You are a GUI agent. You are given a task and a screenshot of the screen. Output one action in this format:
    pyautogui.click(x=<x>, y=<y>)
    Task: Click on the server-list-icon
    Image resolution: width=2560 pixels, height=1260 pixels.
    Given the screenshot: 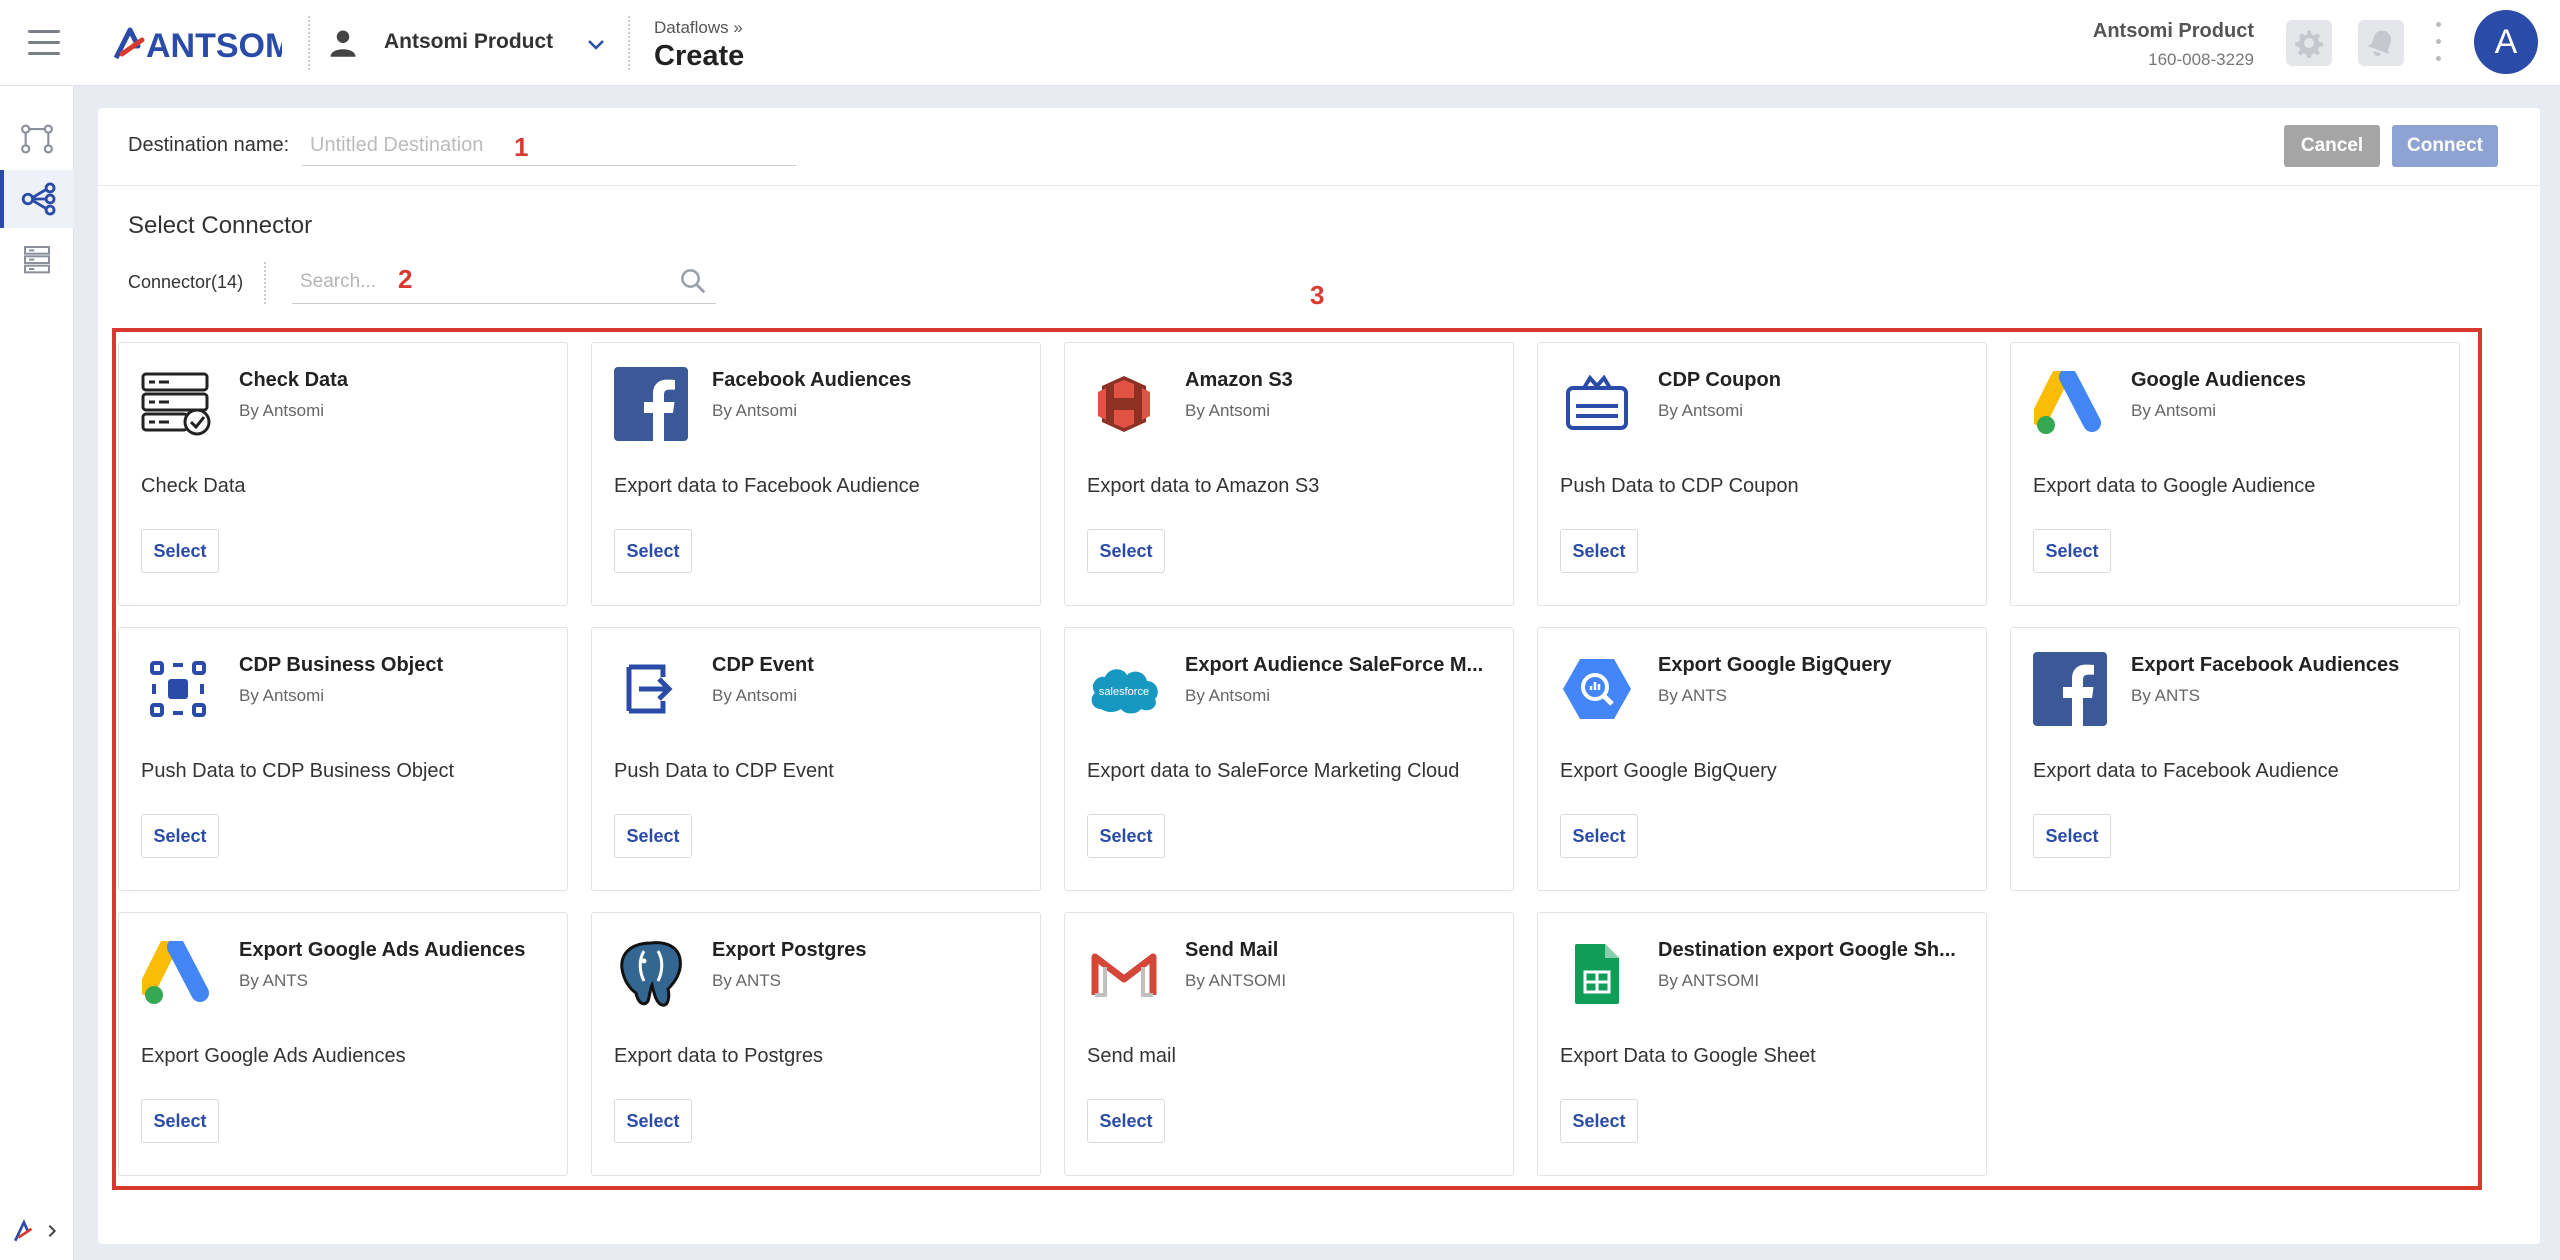 What is the action you would take?
    pyautogui.click(x=37, y=260)
    